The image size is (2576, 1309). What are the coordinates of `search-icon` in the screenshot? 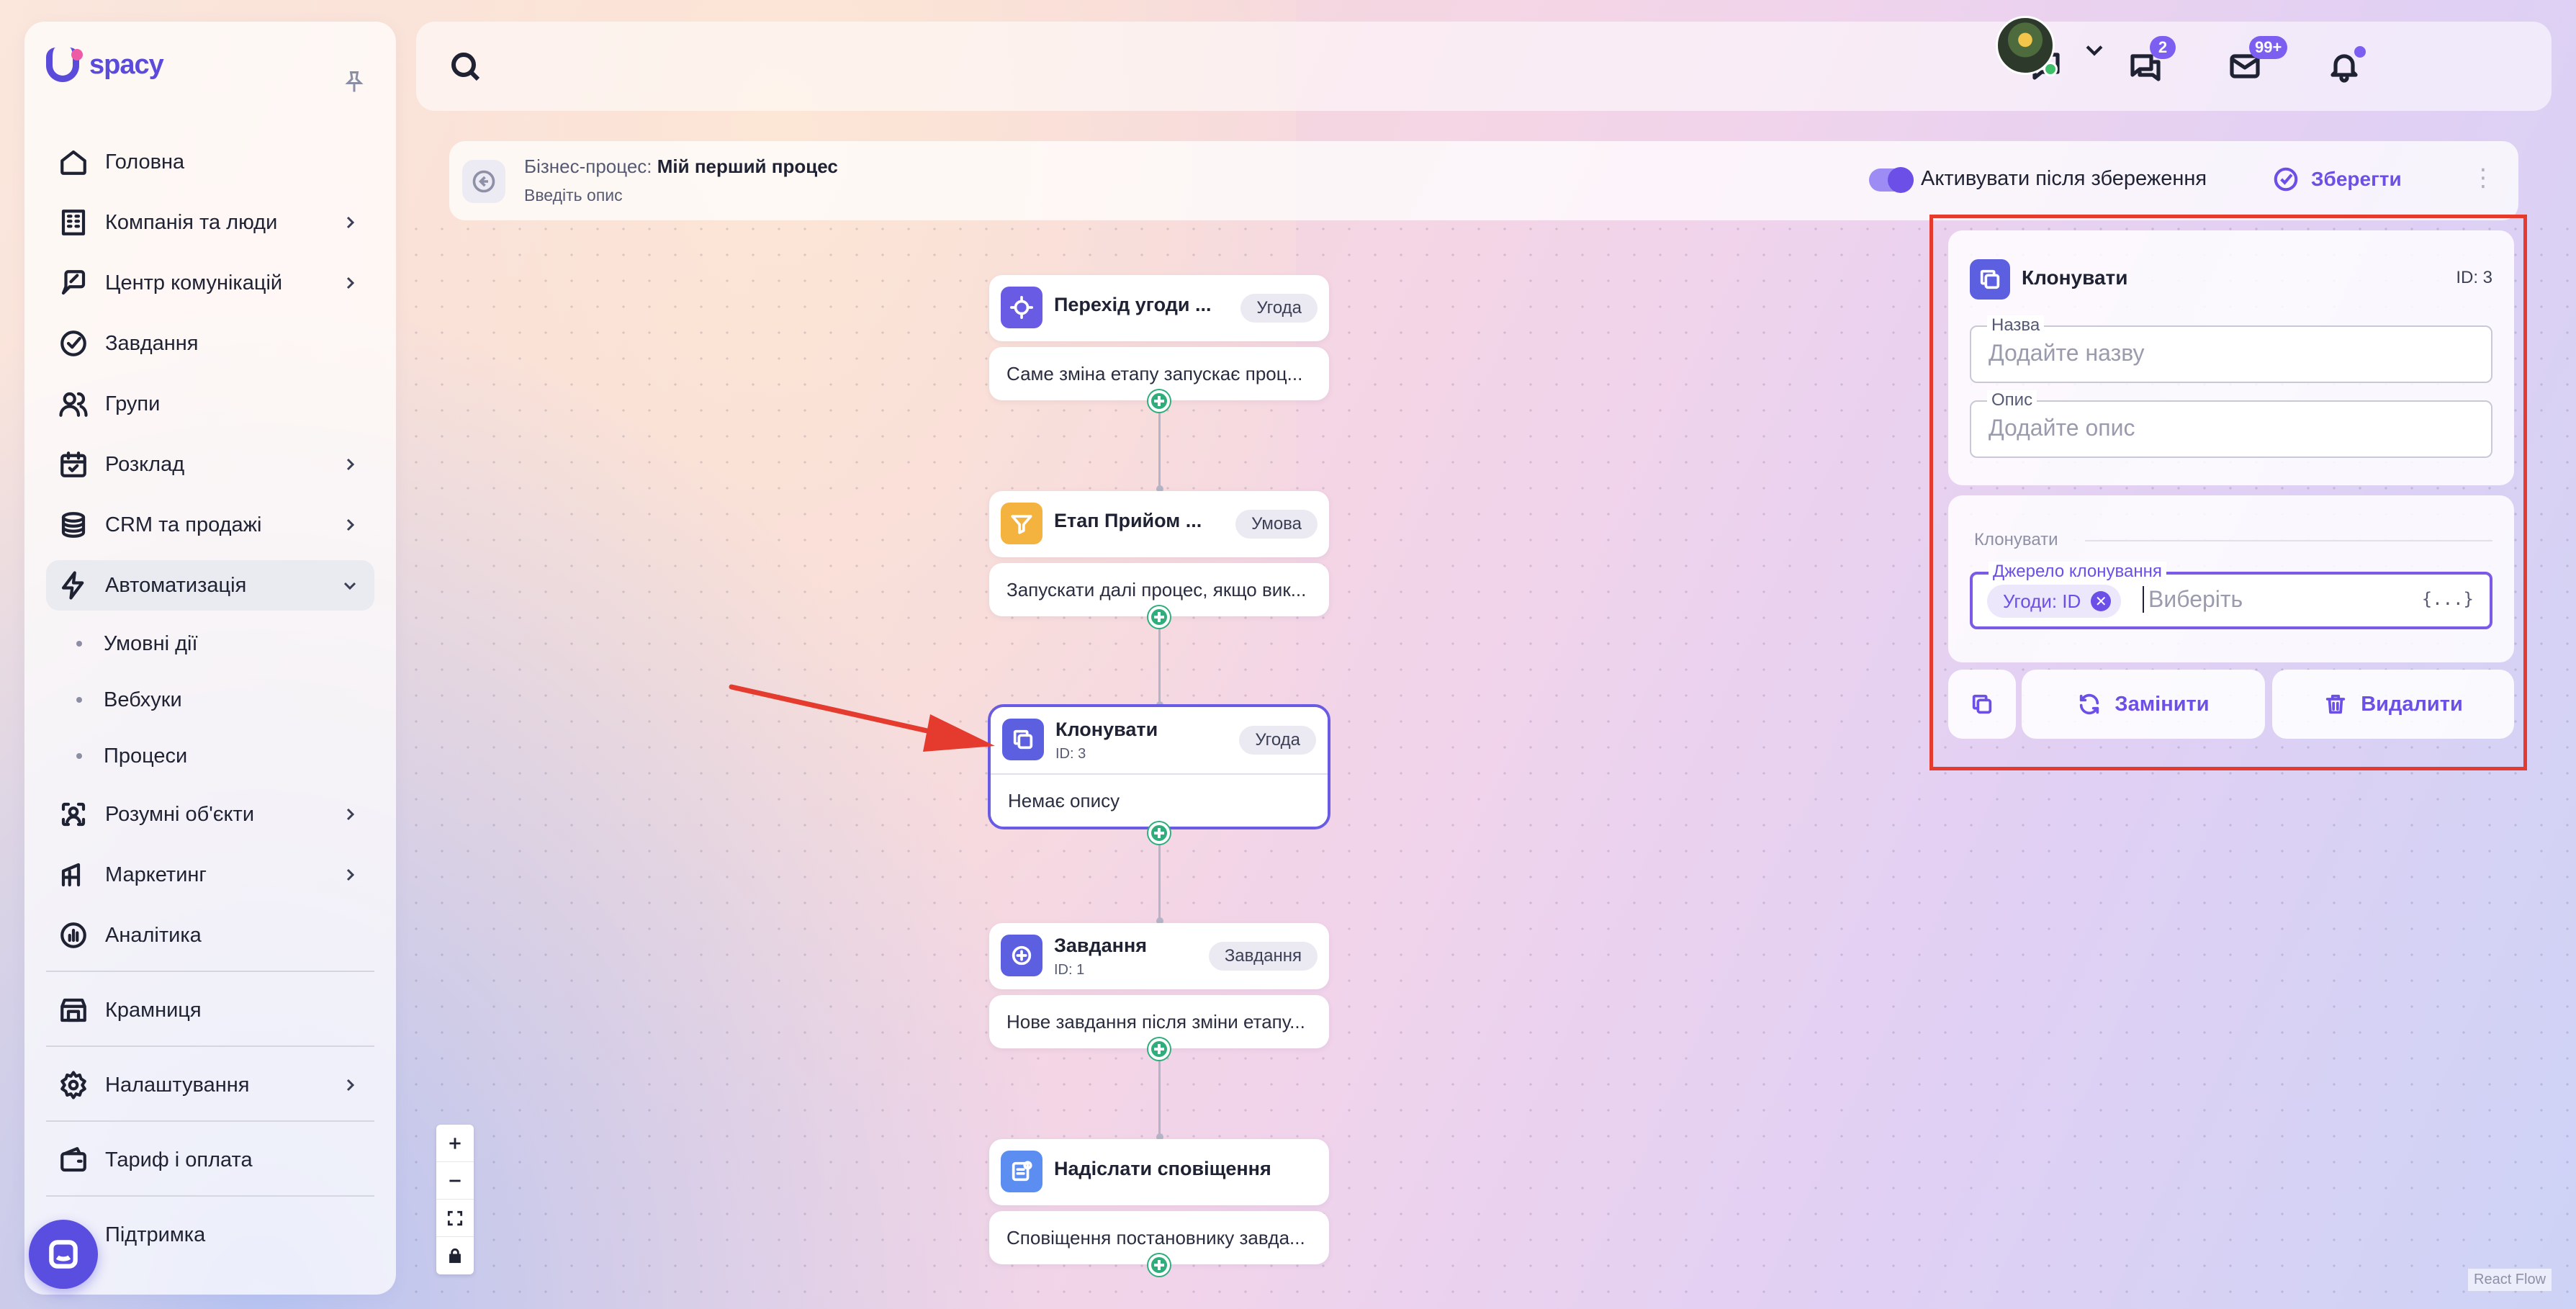 It's located at (465, 66).